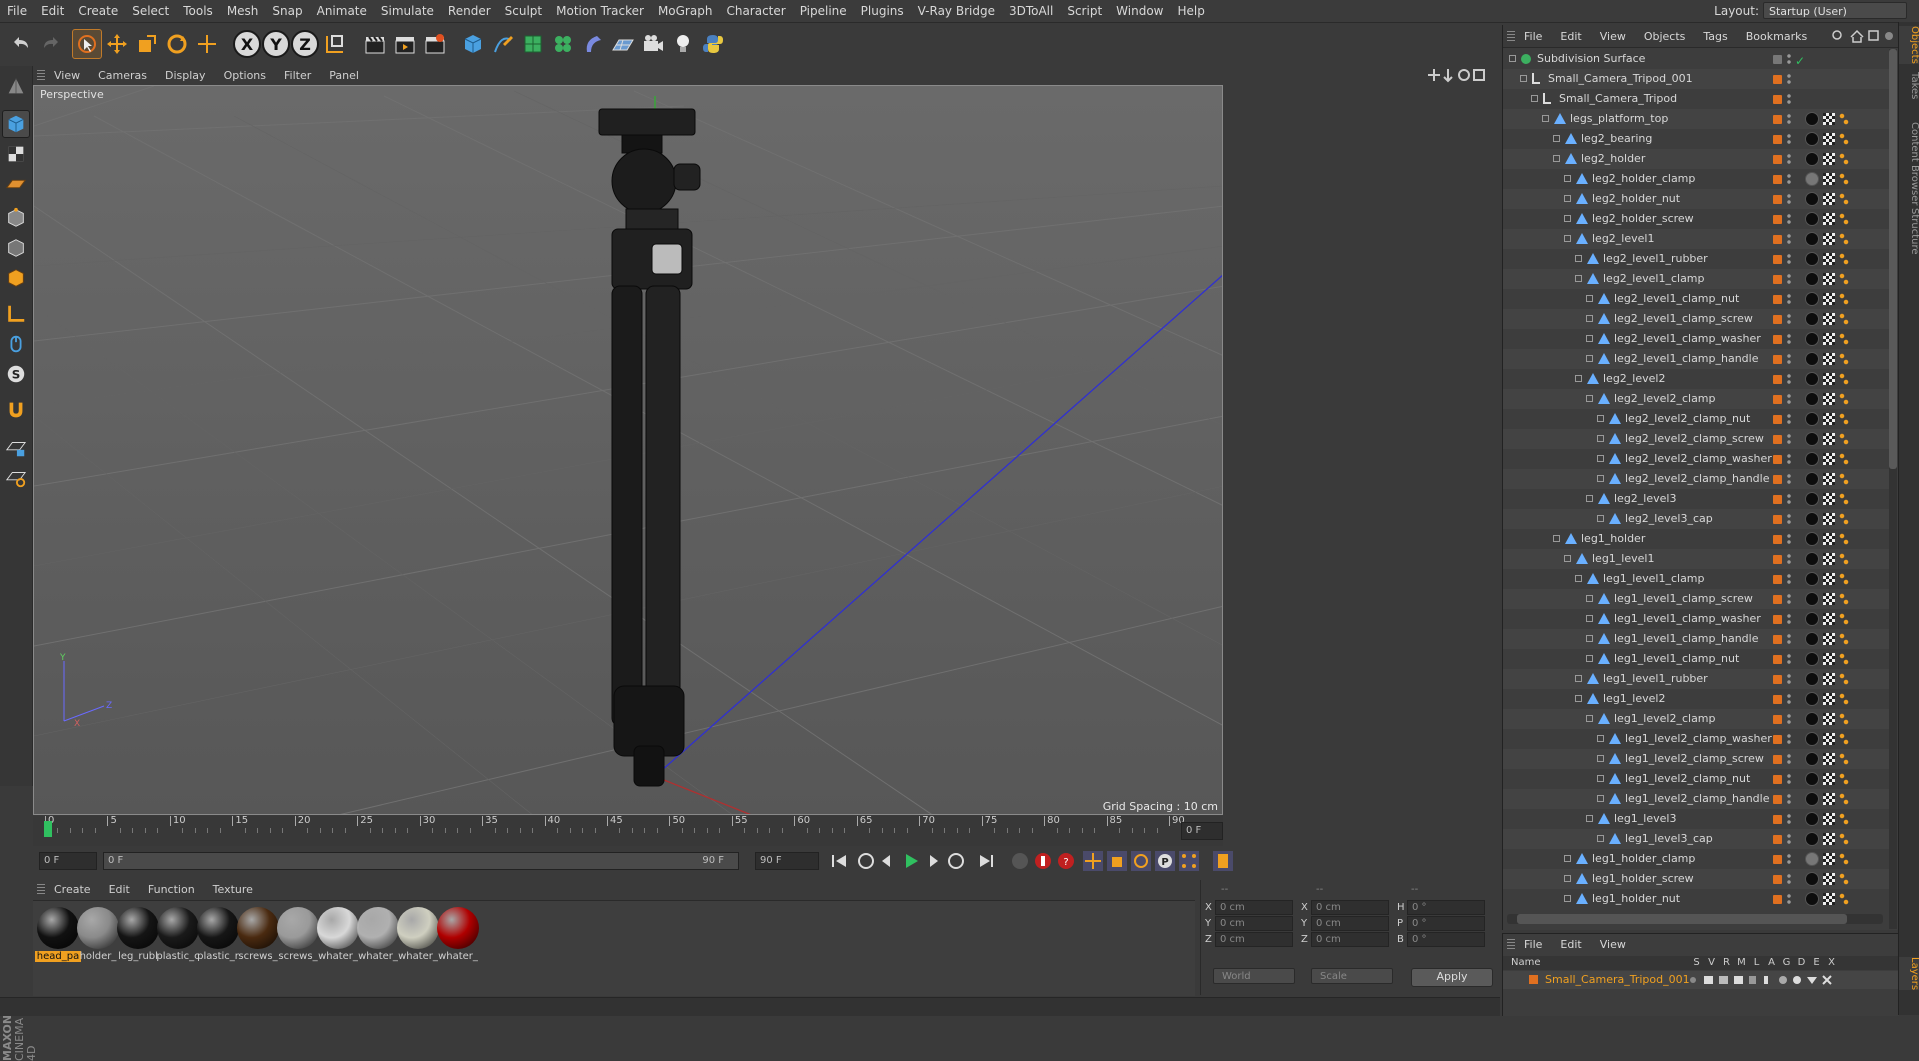 Image resolution: width=1919 pixels, height=1061 pixels. Describe the element at coordinates (1696, 499) in the screenshot. I see `object-row: leg2_level3` at that location.